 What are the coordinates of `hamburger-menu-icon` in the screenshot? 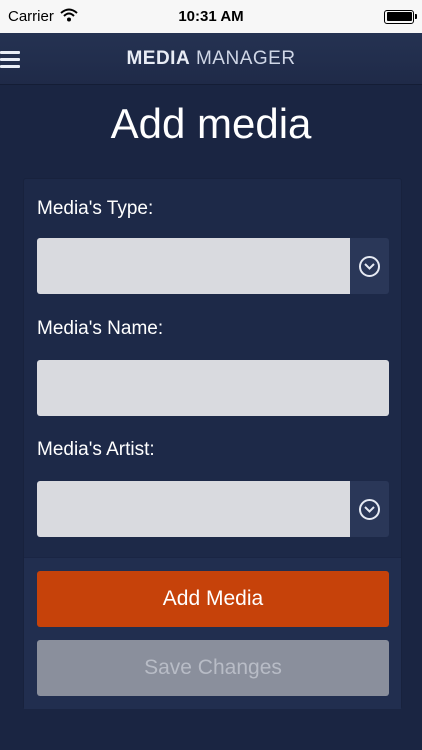 It's located at (13, 59).